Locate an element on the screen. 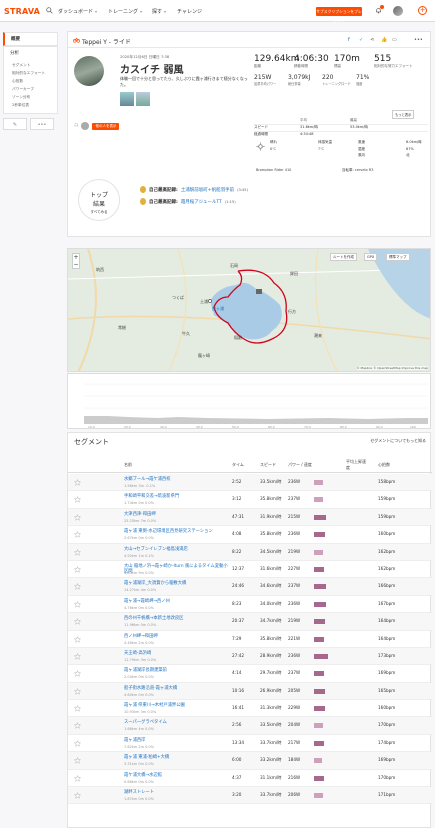  gift-subscription-button: サブスクリプションをプレゼント is located at coordinates (339, 15).